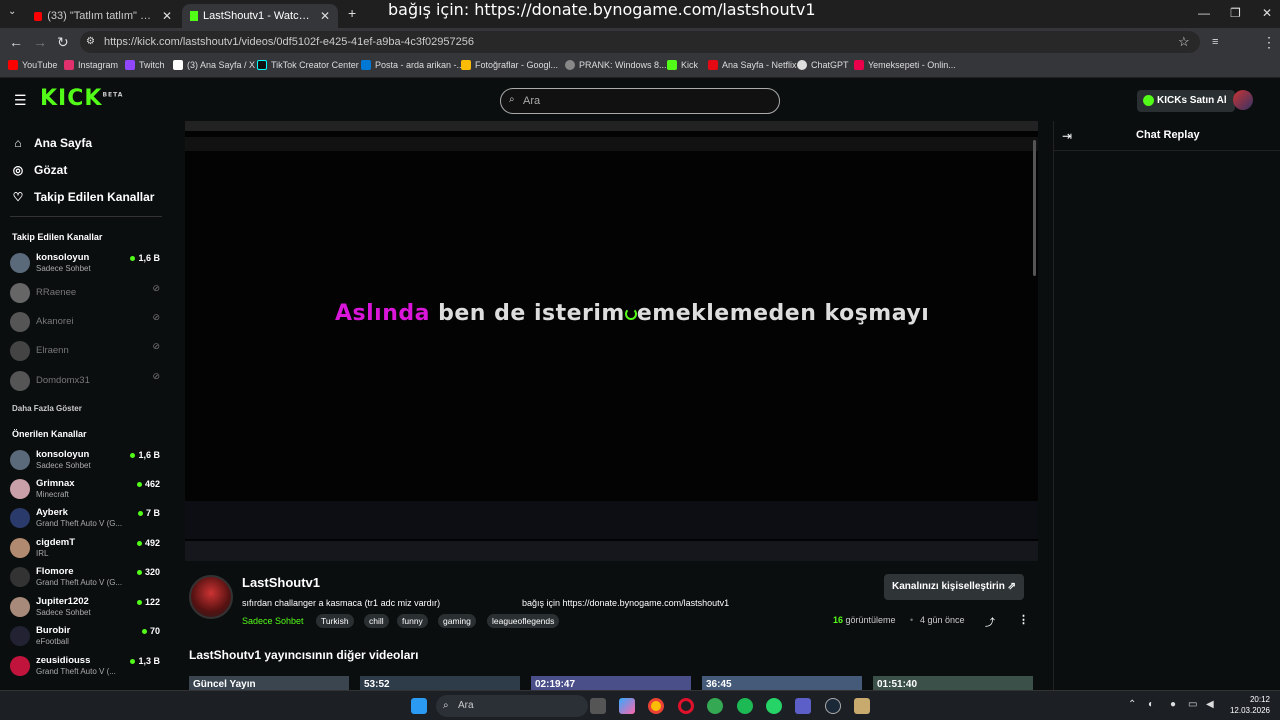 The image size is (1280, 720). I want to click on bookmark-x: (3) Ana Sayfa / X, so click(214, 65).